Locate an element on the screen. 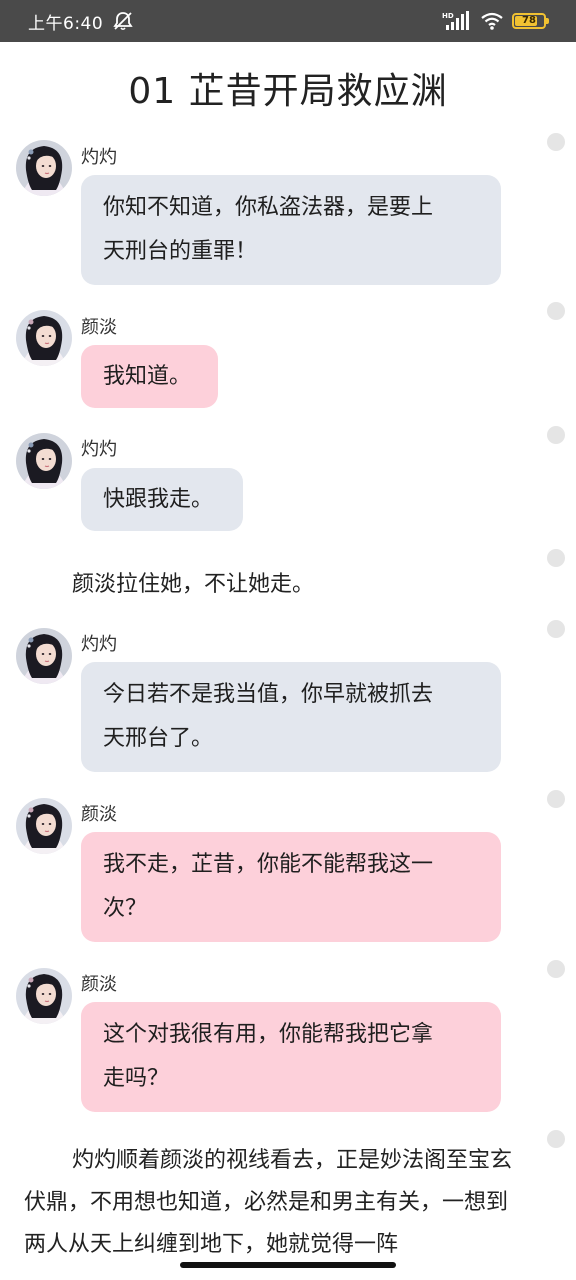 The width and height of the screenshot is (576, 1280). status-icons: HD 78 is located at coordinates (495, 21).